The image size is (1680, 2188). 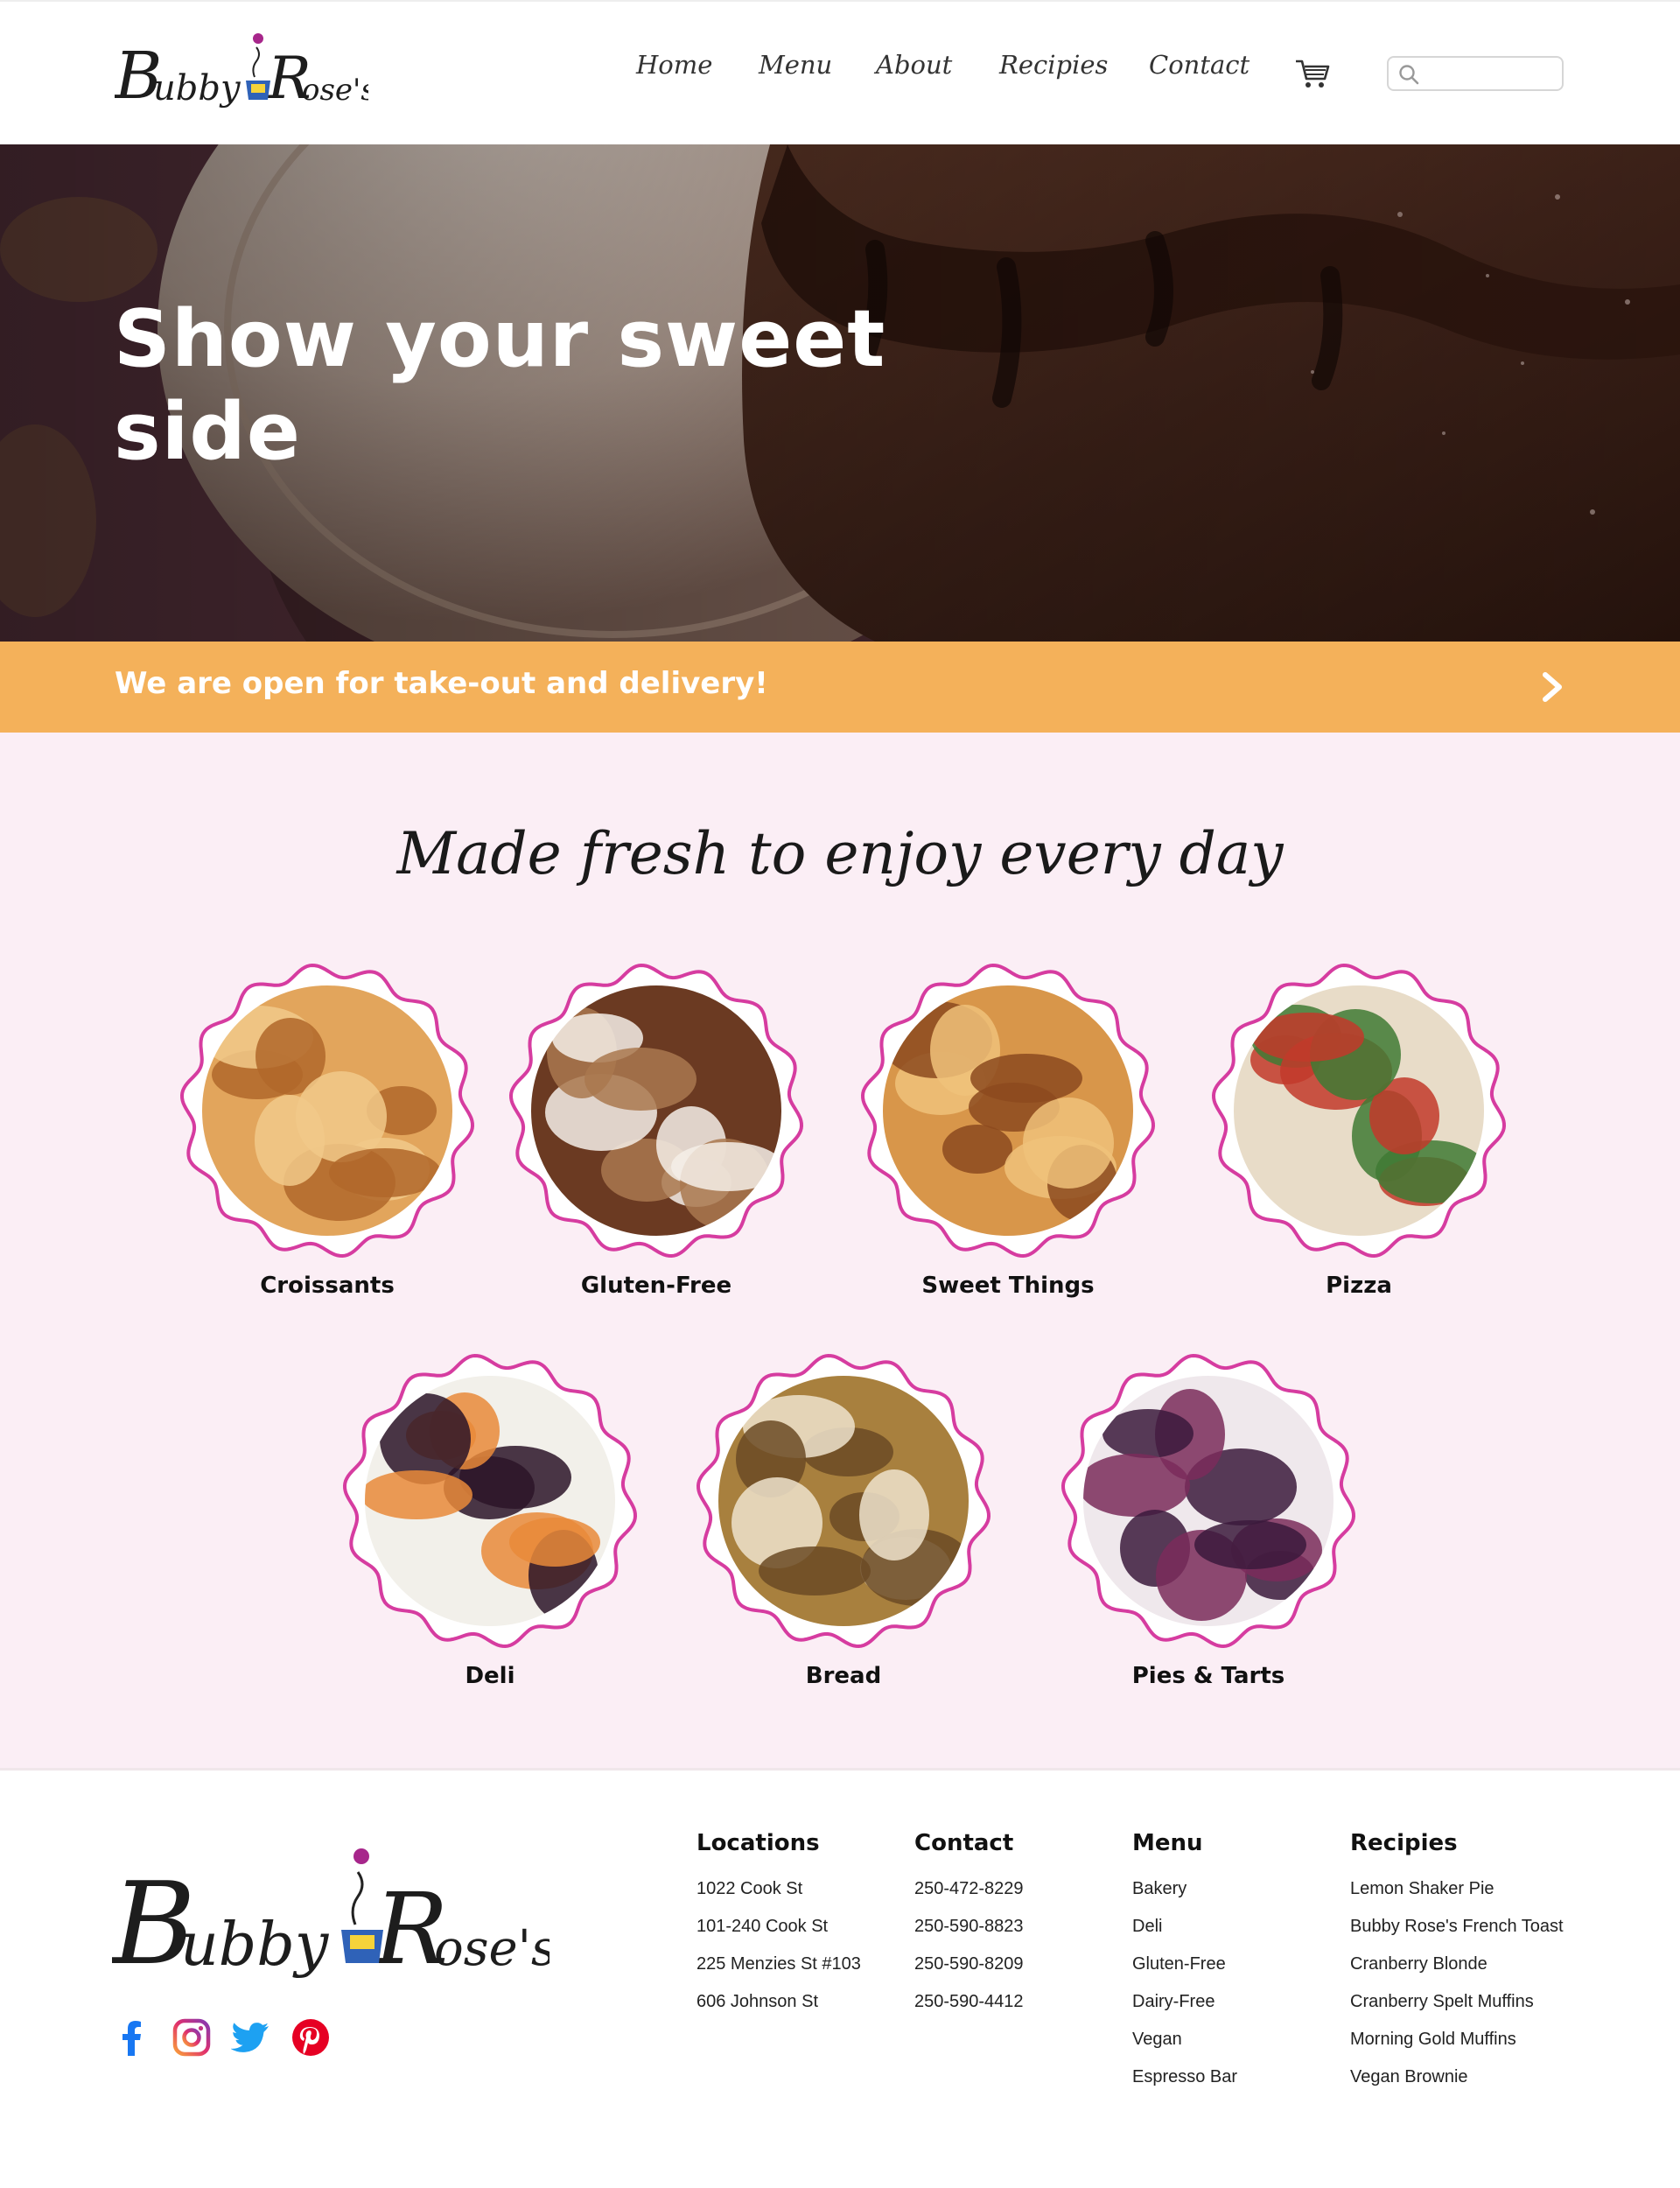 I want to click on category-card: Deli, so click(x=490, y=1527).